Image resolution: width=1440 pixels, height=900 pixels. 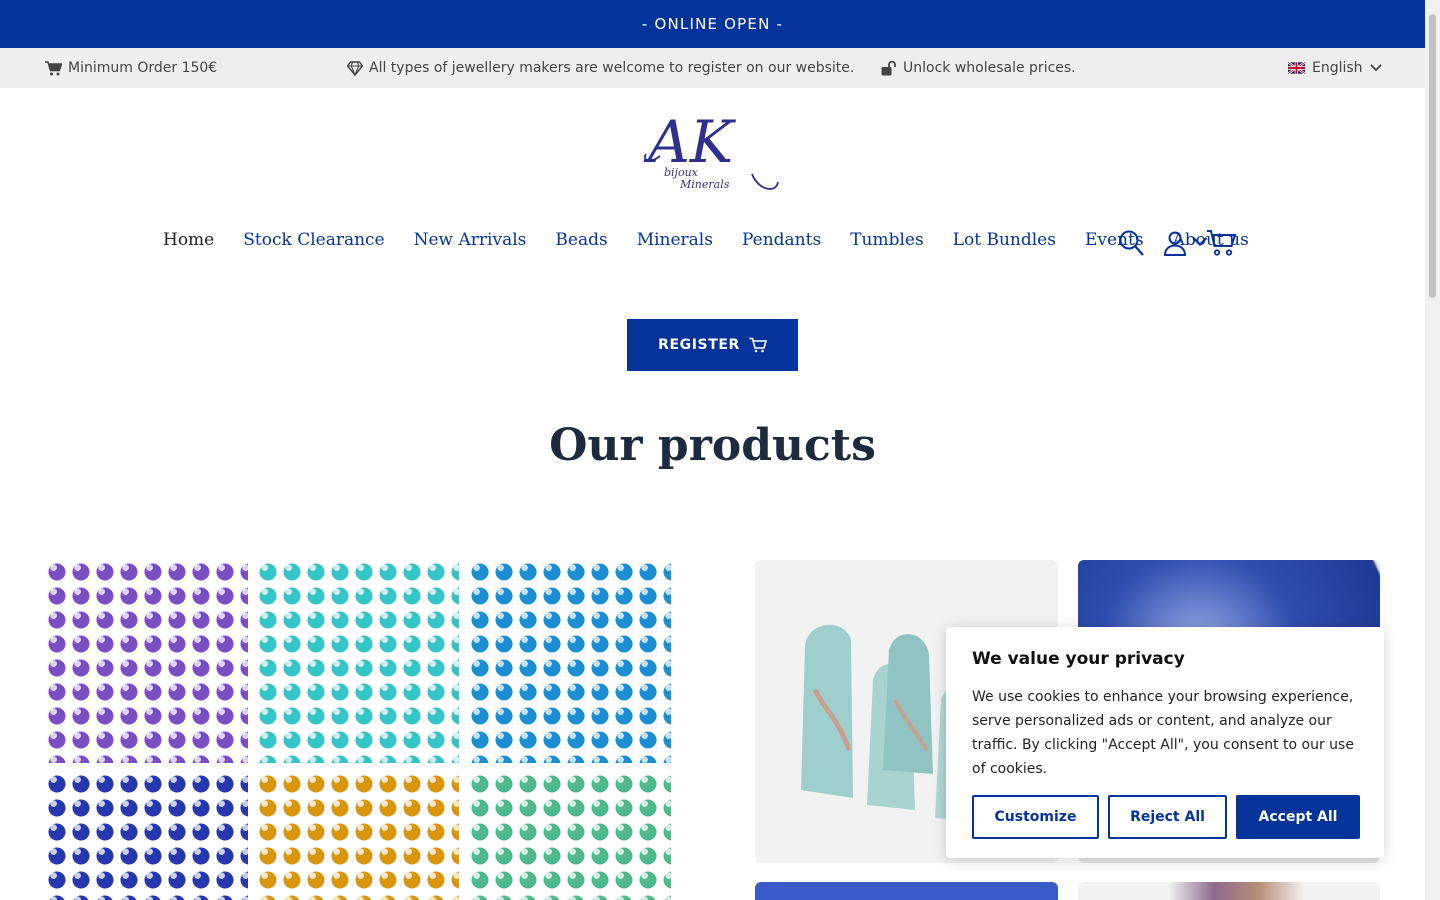 I want to click on nav-item-beads: Beads, so click(x=581, y=245).